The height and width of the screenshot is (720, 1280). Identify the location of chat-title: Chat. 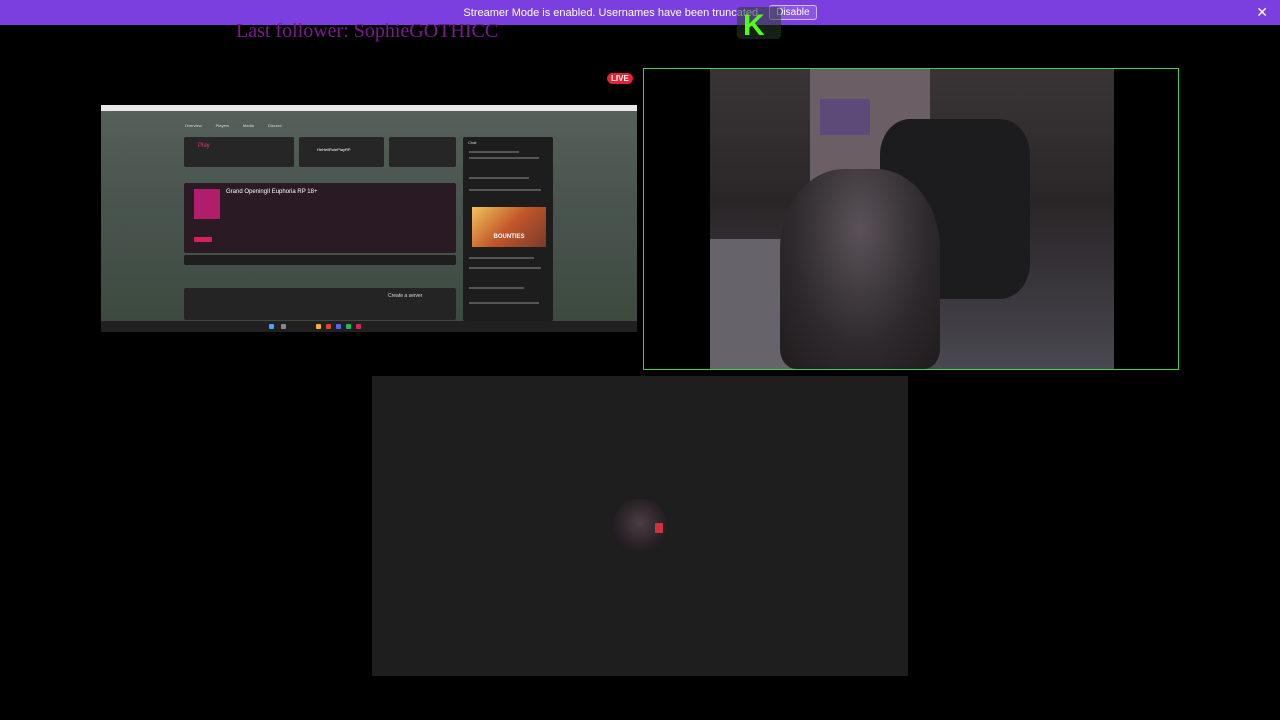
(472, 142).